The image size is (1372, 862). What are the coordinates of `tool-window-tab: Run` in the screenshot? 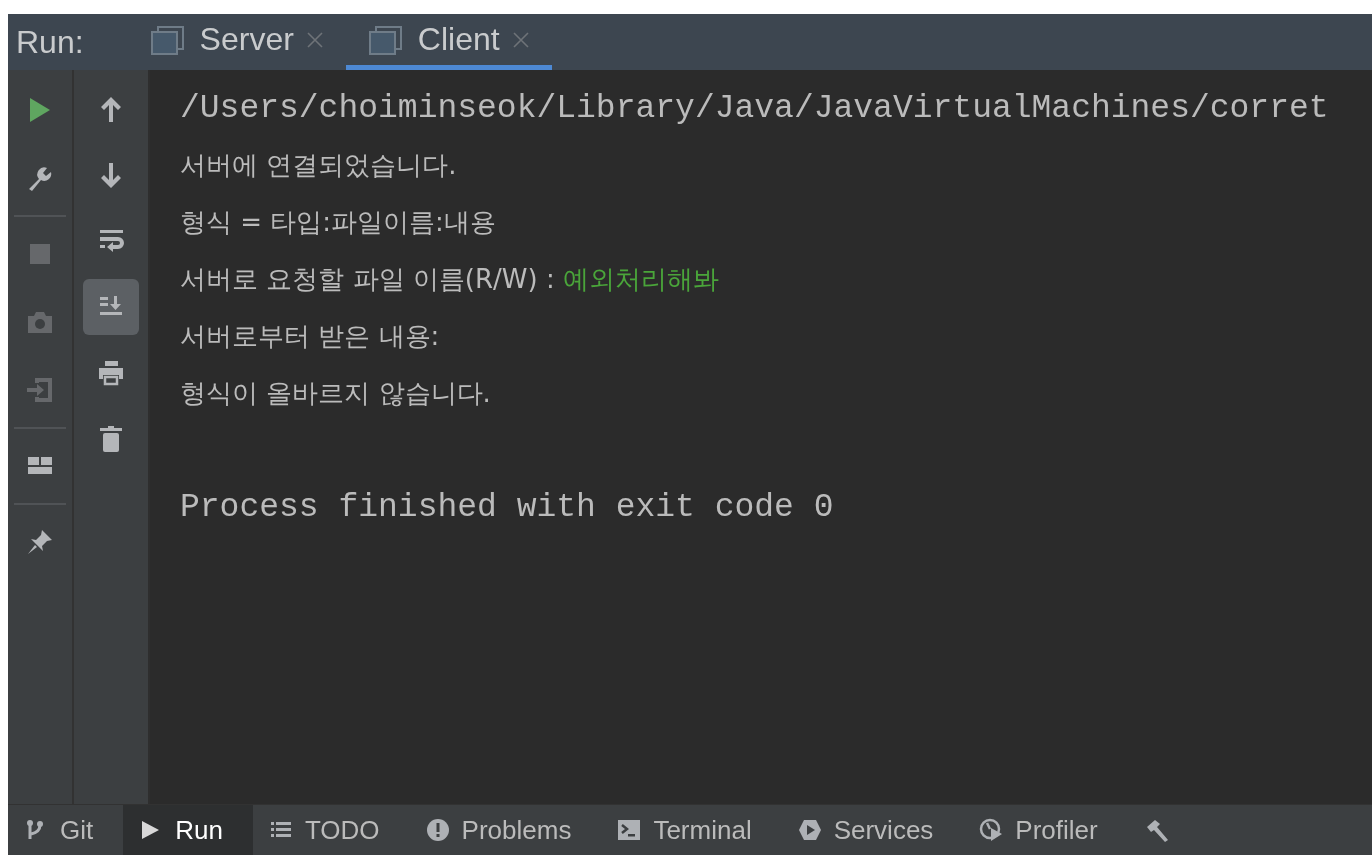 It's located at (188, 830).